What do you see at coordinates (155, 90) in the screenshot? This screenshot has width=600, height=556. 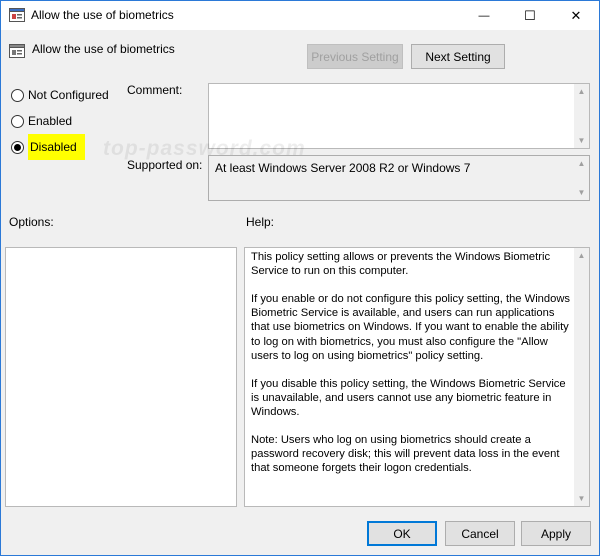 I see `comment-label: Comment:` at bounding box center [155, 90].